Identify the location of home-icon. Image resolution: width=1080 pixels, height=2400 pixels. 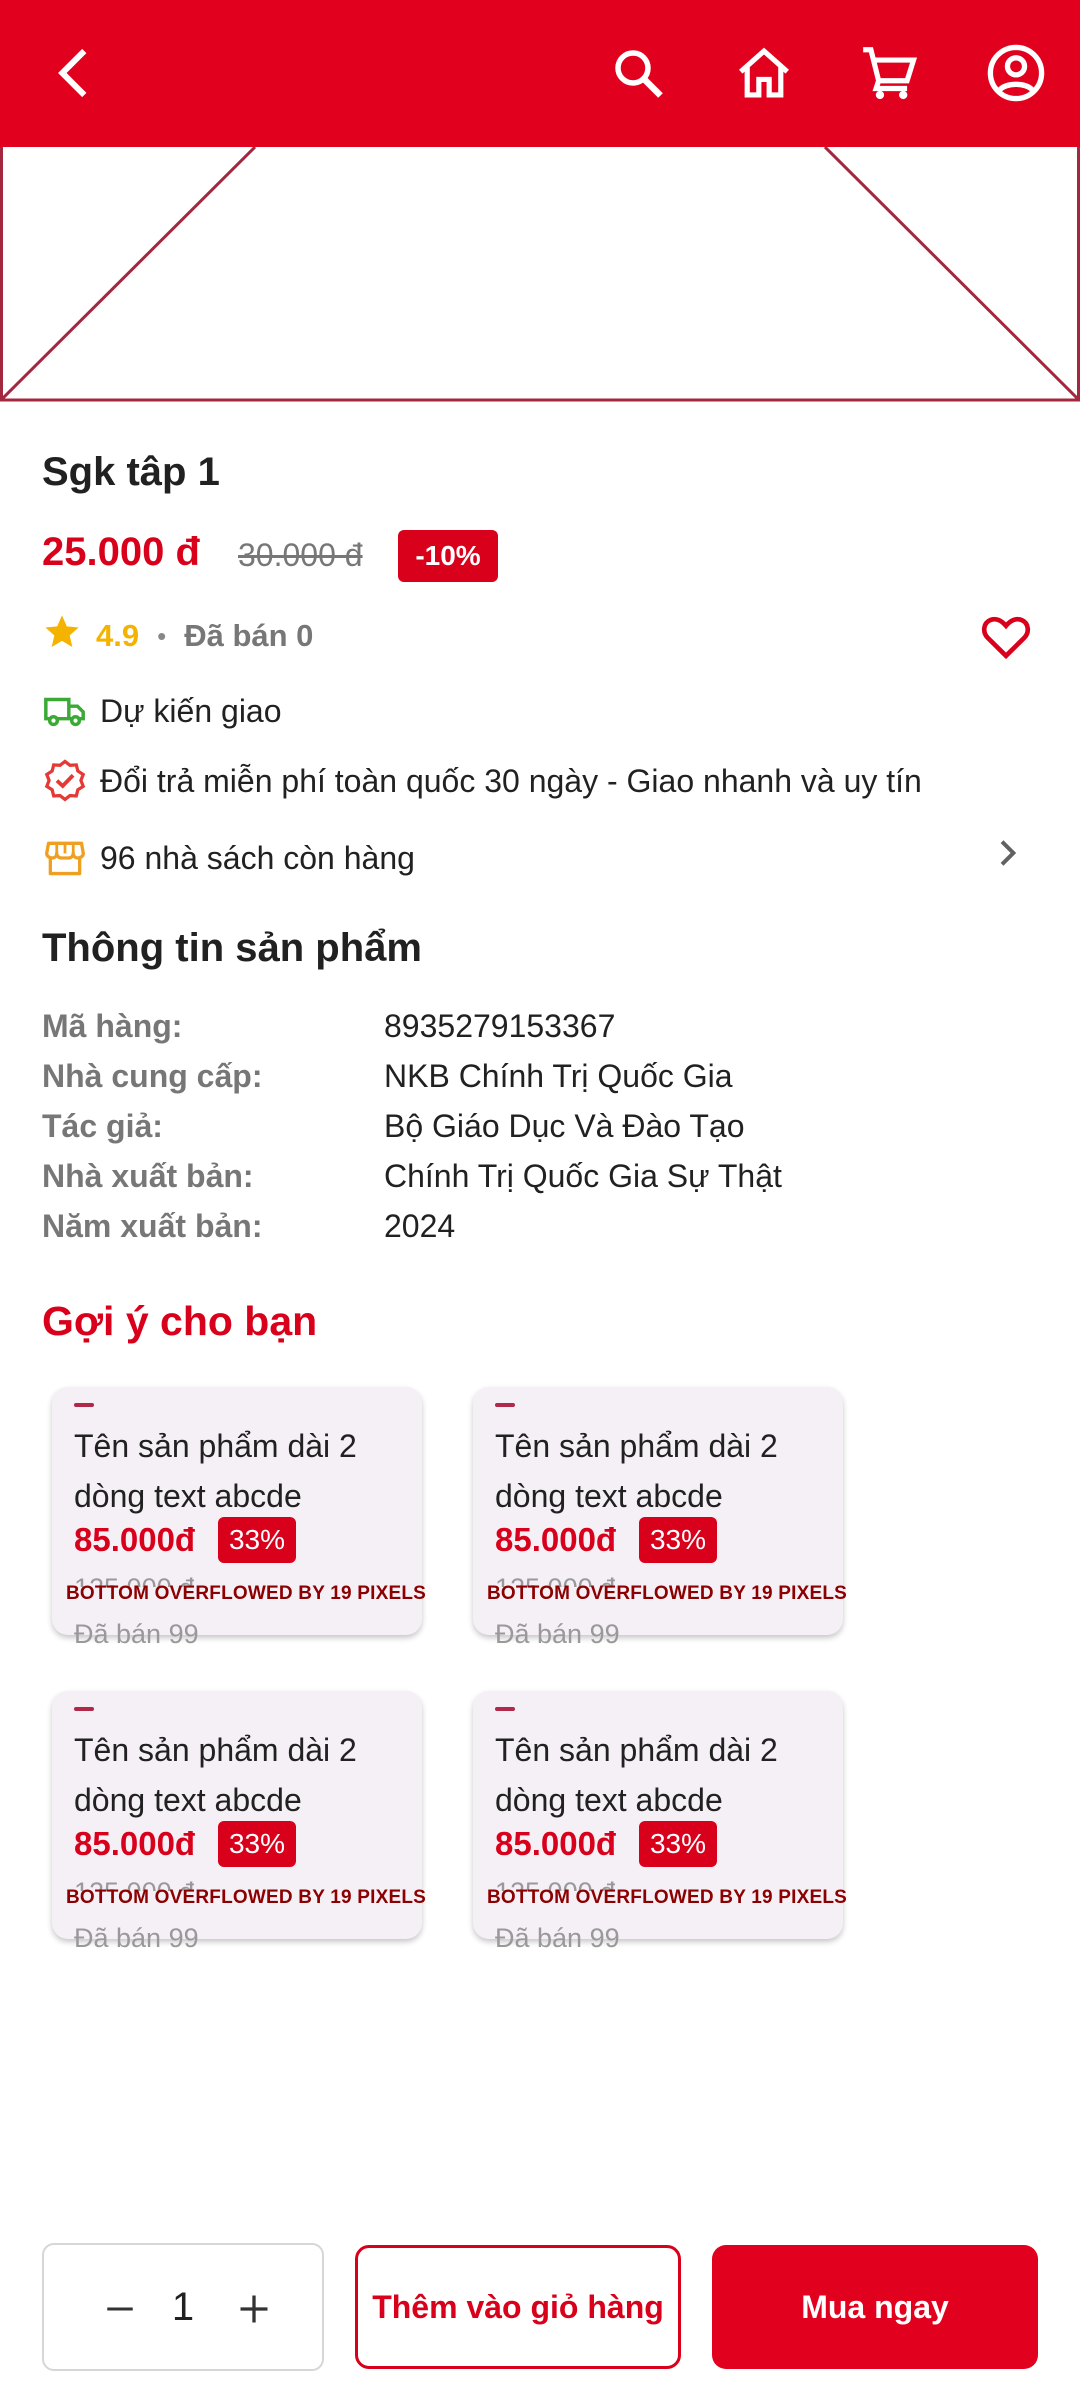
(764, 73).